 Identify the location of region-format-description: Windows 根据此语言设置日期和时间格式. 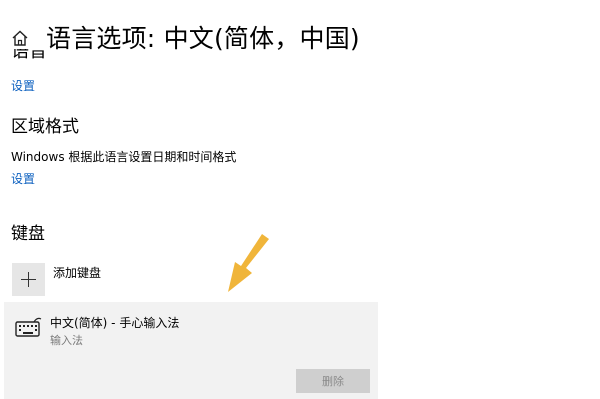
(124, 157).